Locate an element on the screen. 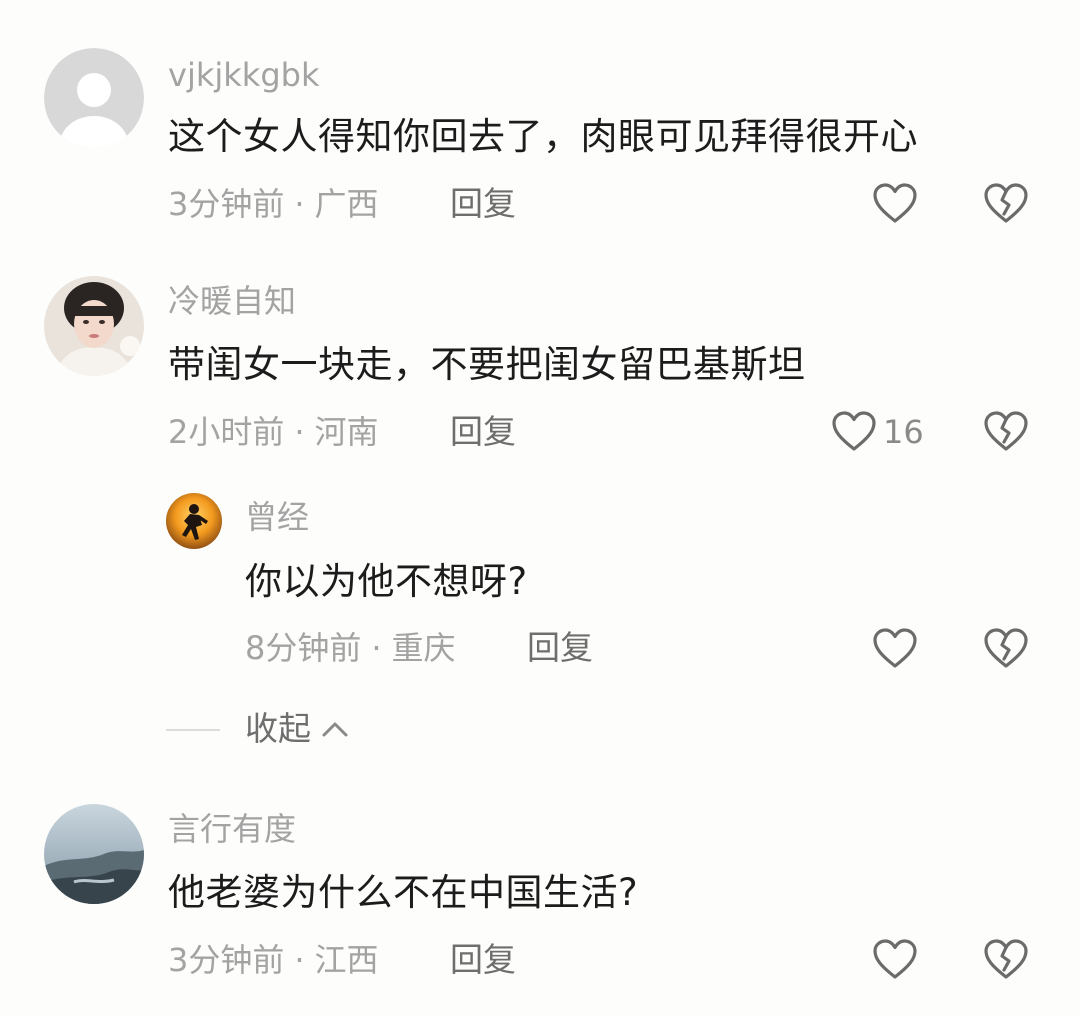 This screenshot has width=1080, height=1016. comment-meta: 3分钟前 · 广西 is located at coordinates (273, 204).